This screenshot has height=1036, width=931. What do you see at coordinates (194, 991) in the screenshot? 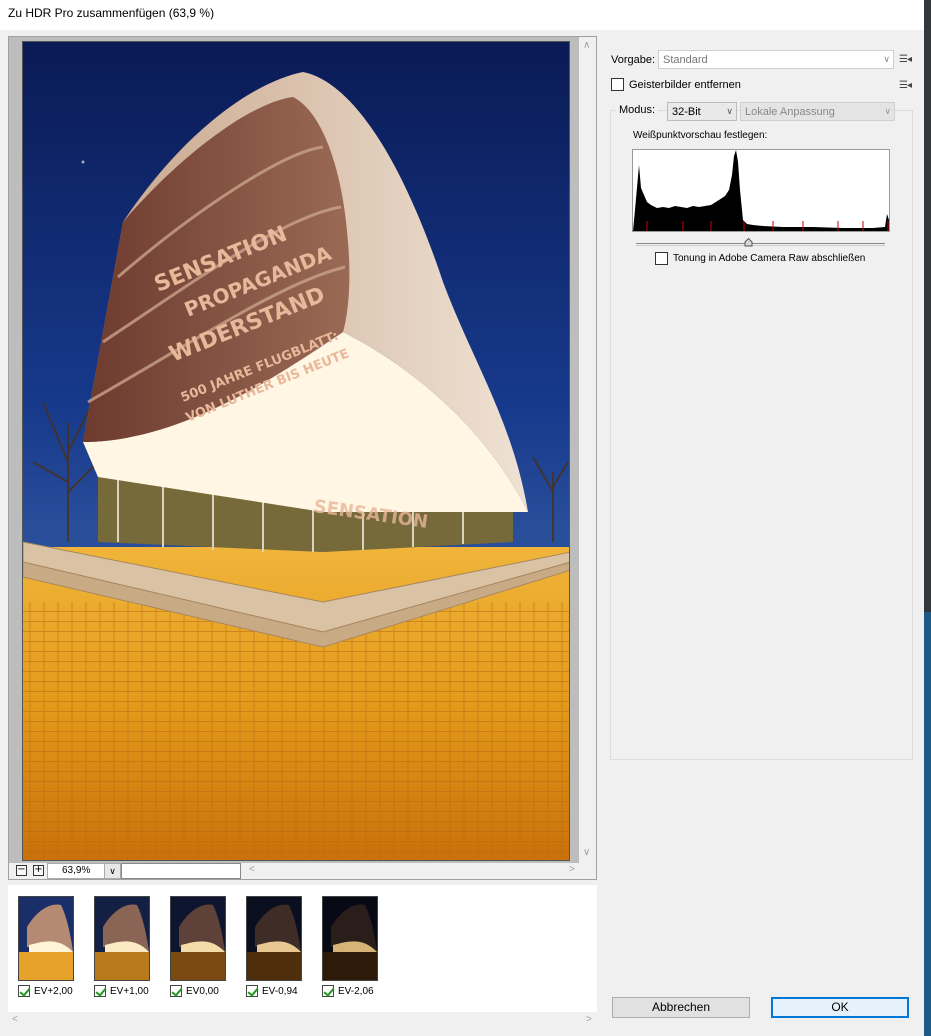
I see `source-label: EV0,00` at bounding box center [194, 991].